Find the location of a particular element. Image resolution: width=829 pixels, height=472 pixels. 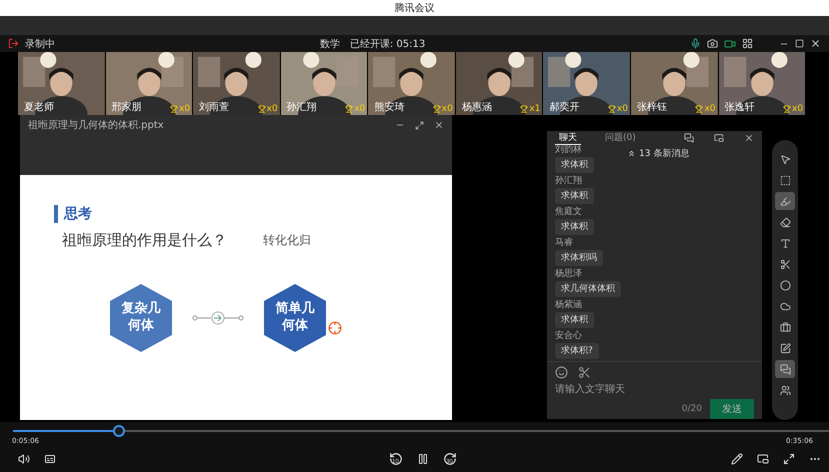

sender-name: 焦庭文 is located at coordinates (568, 212).